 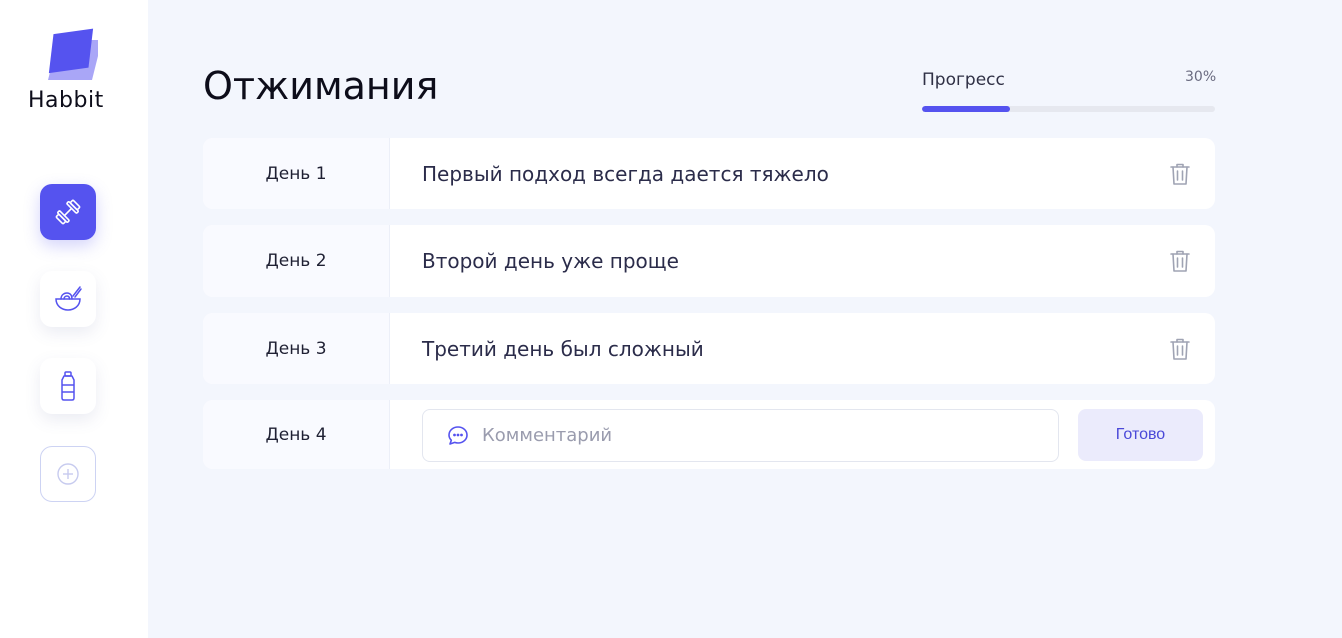 I want to click on add-circle-icon, so click(x=68, y=474).